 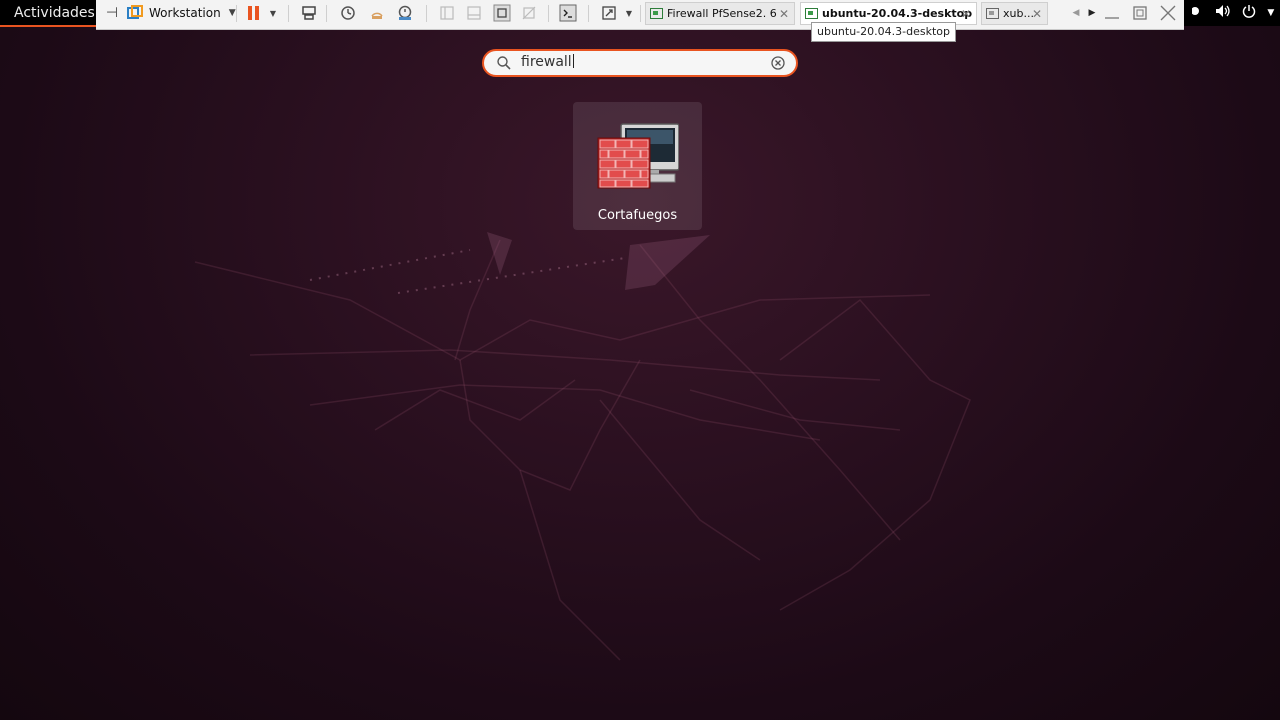 What do you see at coordinates (273, 13) in the screenshot?
I see `power-menu-chevron-icon: ▼` at bounding box center [273, 13].